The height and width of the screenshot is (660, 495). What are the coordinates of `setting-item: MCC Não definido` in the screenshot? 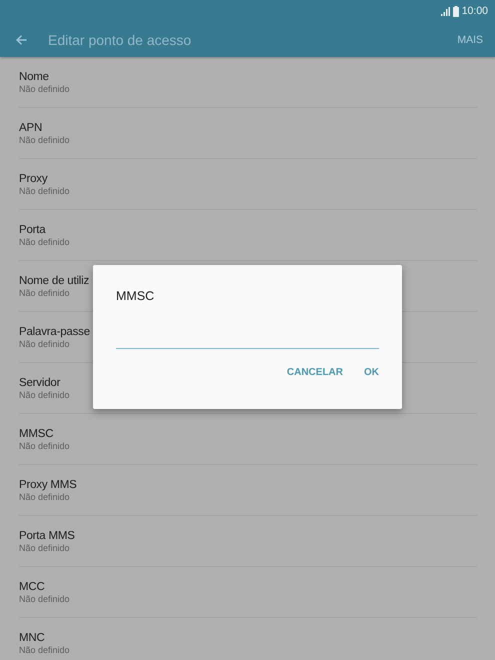 It's located at (248, 592).